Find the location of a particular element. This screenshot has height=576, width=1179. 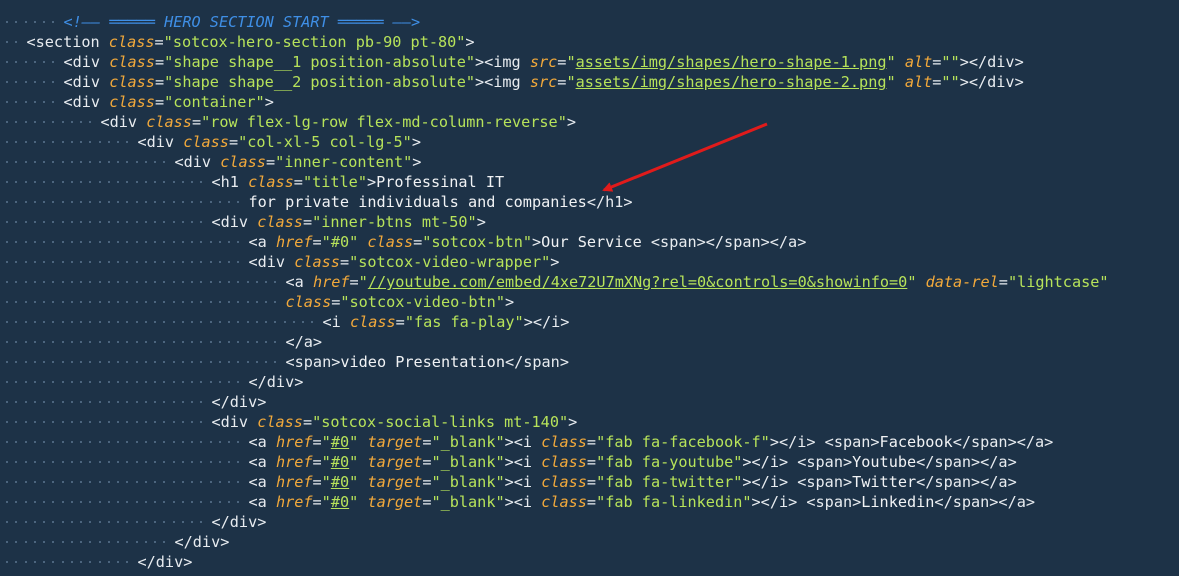

code-line: <div class="inner-btns mt-50"> is located at coordinates (589, 222).